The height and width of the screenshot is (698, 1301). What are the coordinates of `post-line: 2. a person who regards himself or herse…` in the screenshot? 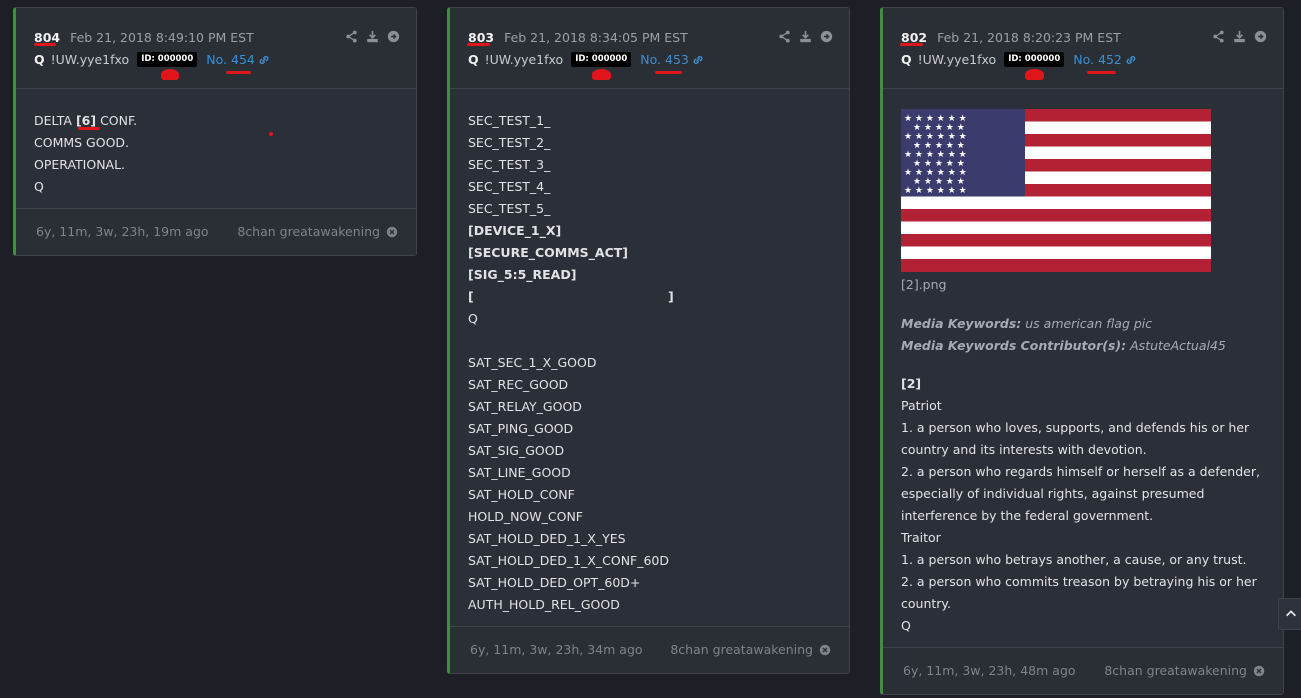 It's located at (1080, 471).